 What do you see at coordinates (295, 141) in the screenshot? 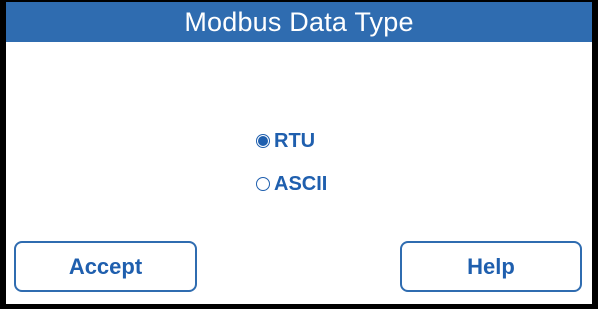
I see `radio-label-rtu: RTU` at bounding box center [295, 141].